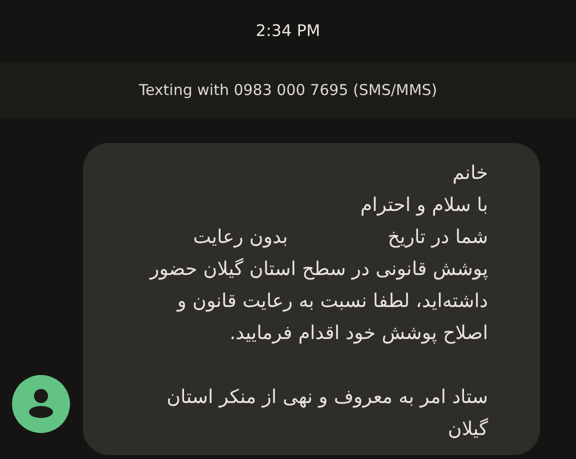 The width and height of the screenshot is (576, 459). Describe the element at coordinates (288, 90) in the screenshot. I see `conversation-title: Texting with 0983 000 7695 (SMS/MMS)` at that location.